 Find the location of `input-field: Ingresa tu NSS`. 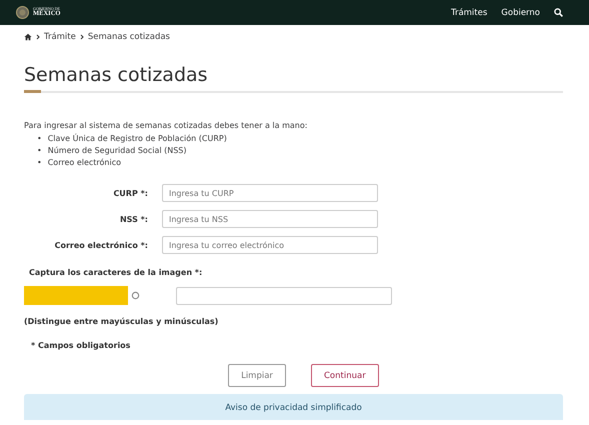

input-field: Ingresa tu NSS is located at coordinates (270, 219).